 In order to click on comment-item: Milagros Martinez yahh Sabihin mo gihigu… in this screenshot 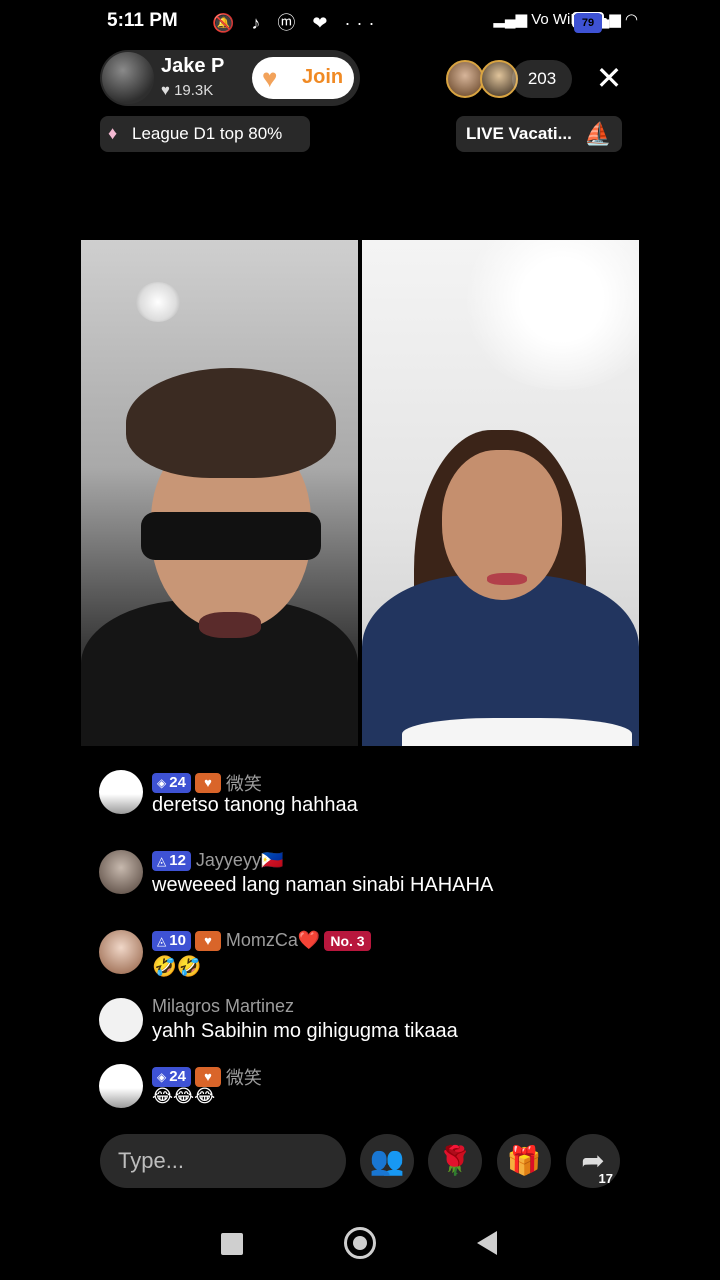, I will do `click(359, 1021)`.